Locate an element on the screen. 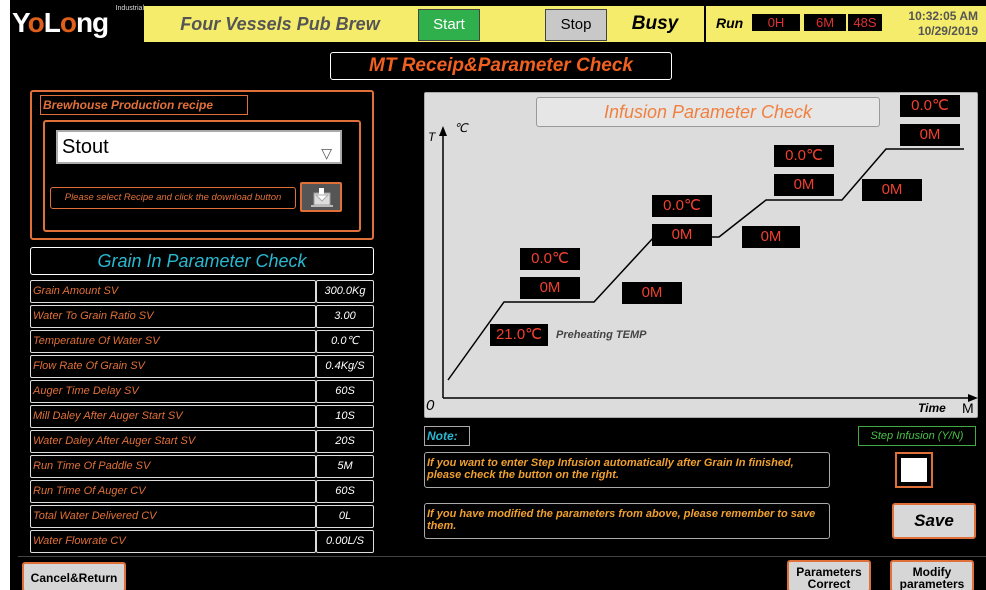 This screenshot has height=590, width=986. preheat-temp-value: 21.0℃ is located at coordinates (519, 335).